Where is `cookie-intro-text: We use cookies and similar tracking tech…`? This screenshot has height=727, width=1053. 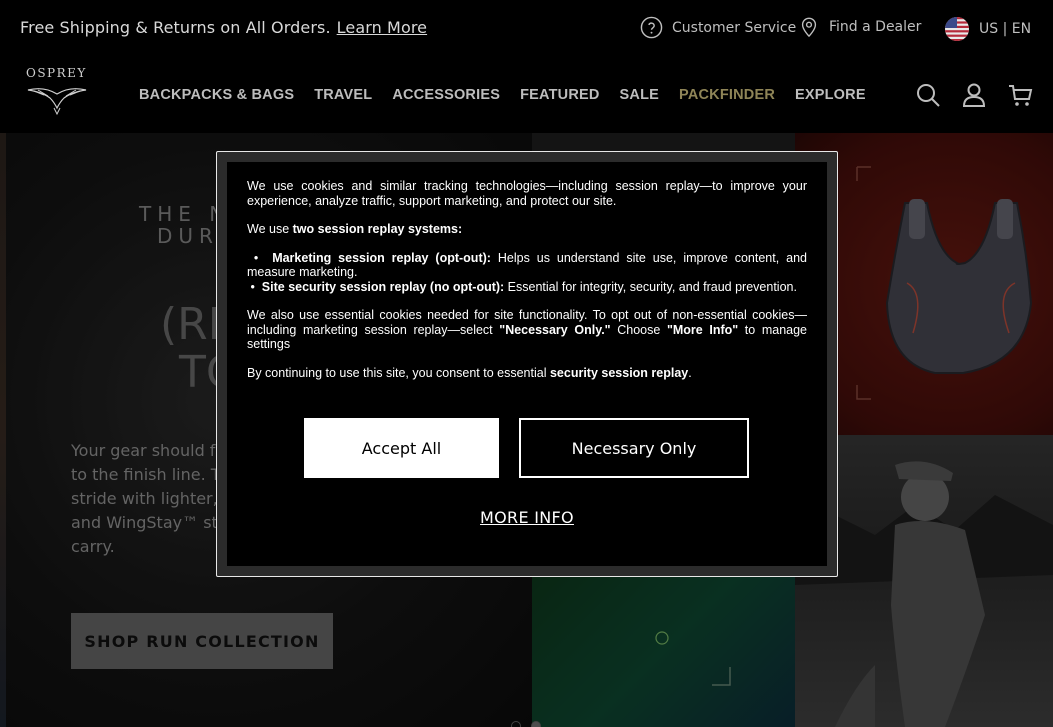
cookie-intro-text: We use cookies and similar tracking tech… is located at coordinates (527, 193).